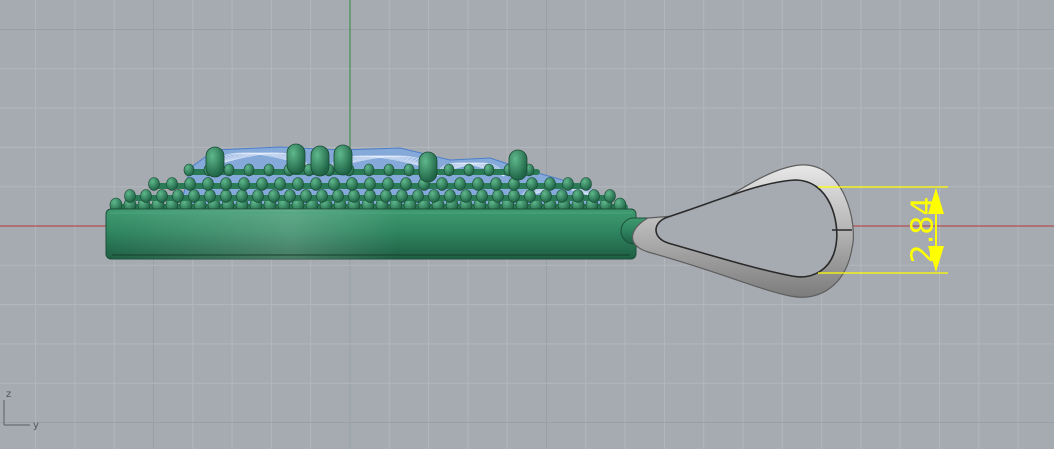 The width and height of the screenshot is (1054, 449). I want to click on gizmo-z-label: z, so click(8, 394).